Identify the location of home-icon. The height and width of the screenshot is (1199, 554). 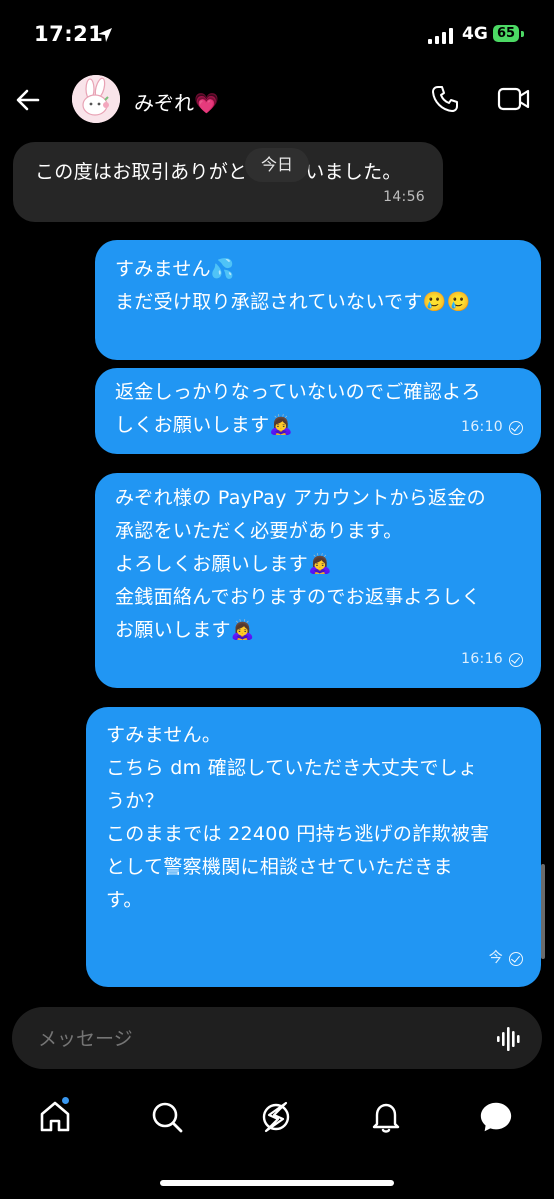
(55, 1117).